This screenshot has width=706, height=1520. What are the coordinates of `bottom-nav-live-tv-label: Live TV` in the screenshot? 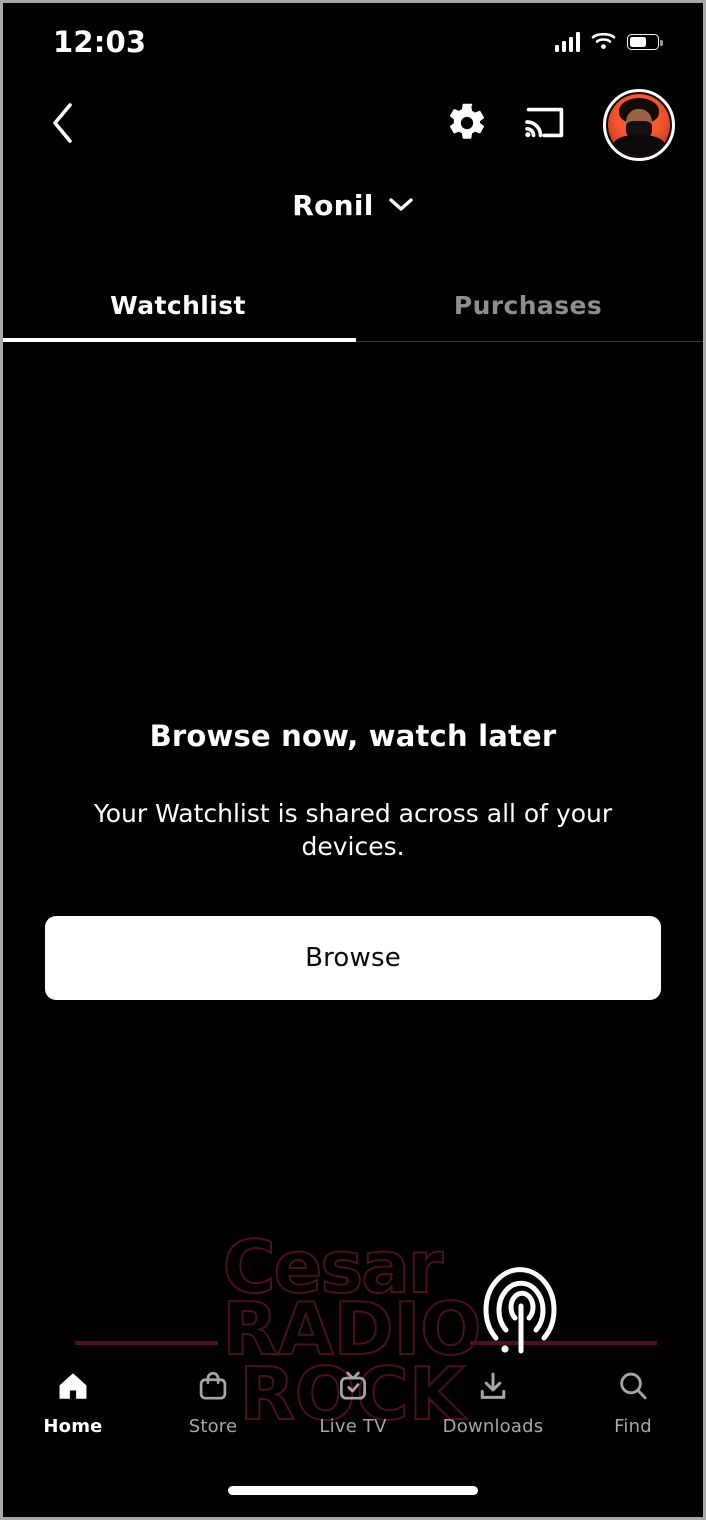 It's located at (353, 1426).